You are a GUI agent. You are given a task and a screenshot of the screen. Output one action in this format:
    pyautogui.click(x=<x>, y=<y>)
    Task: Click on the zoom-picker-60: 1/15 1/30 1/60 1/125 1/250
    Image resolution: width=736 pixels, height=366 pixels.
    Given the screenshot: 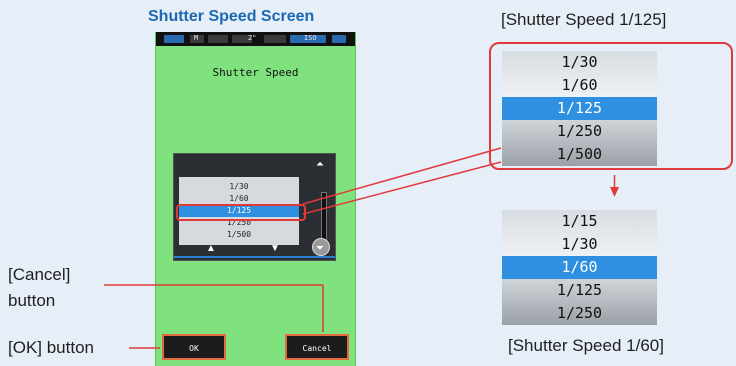 What is the action you would take?
    pyautogui.click(x=579, y=267)
    